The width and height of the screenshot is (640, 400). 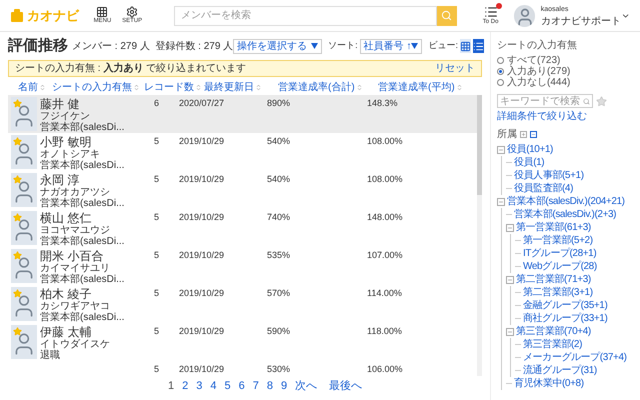 What do you see at coordinates (553, 227) in the screenshot?
I see `tree-item: 第一営業部(61+3)` at bounding box center [553, 227].